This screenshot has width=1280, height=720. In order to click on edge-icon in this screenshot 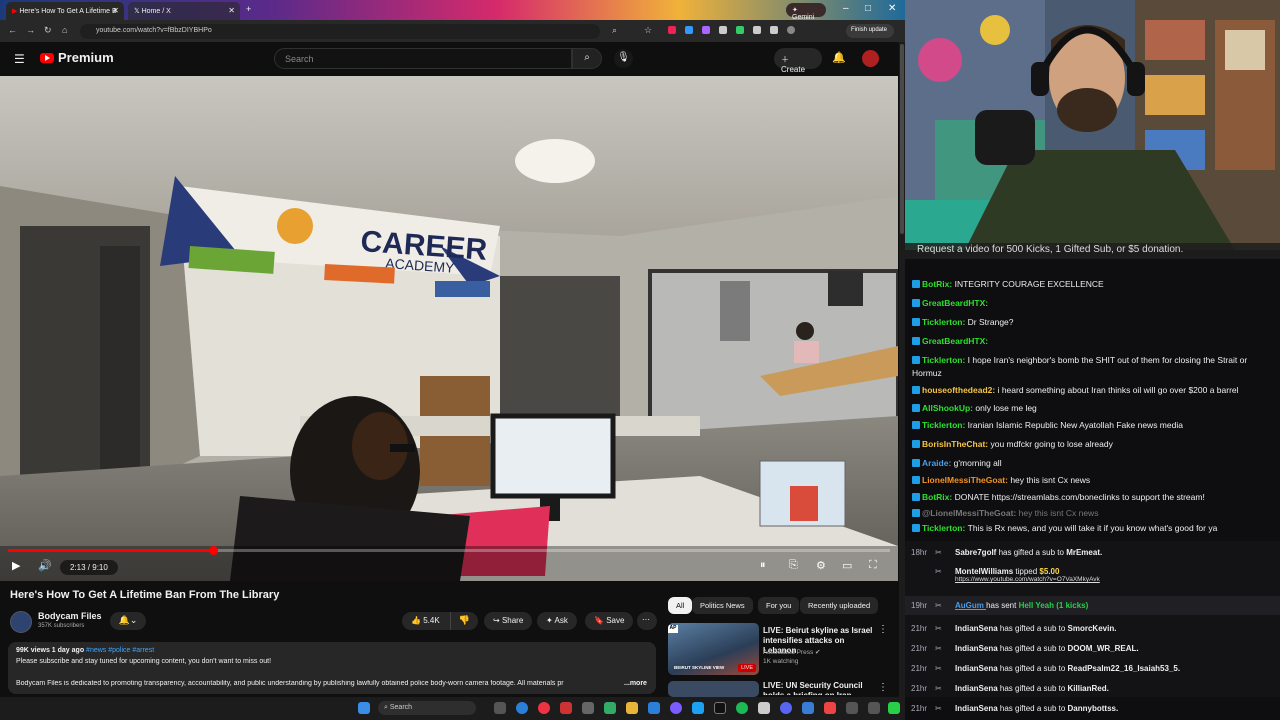, I will do `click(522, 708)`.